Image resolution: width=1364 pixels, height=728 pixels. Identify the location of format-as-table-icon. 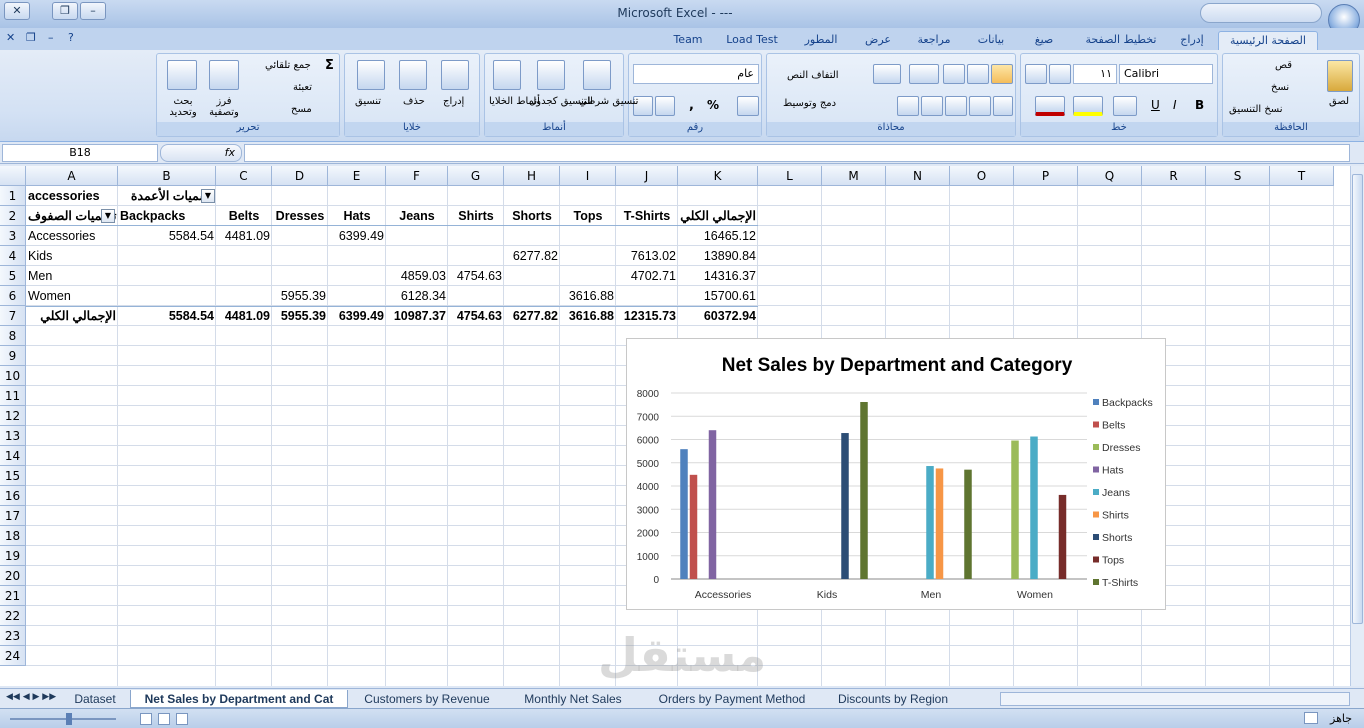
(551, 75).